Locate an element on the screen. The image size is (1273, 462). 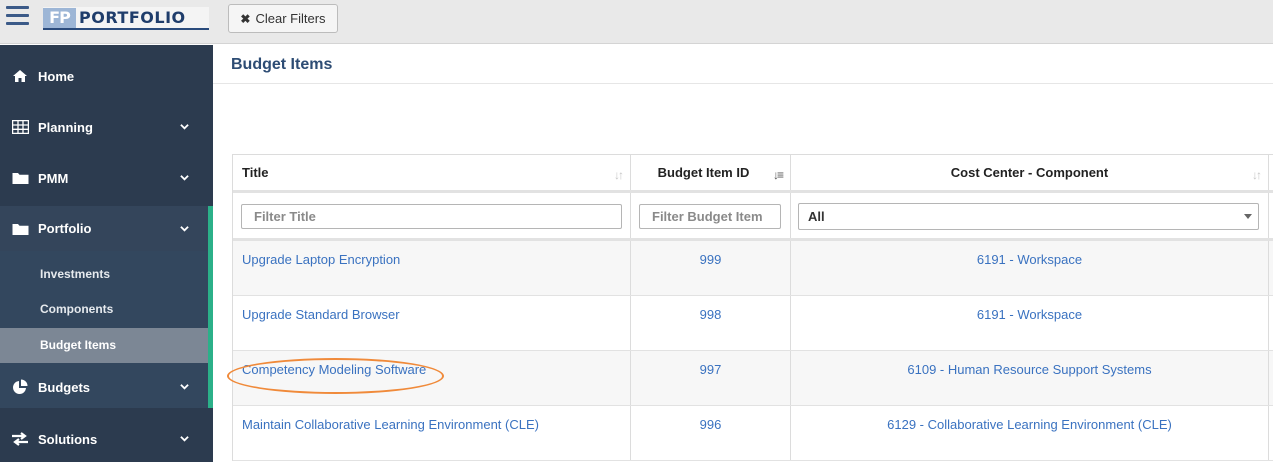
budget-item-id-link: 996 is located at coordinates (711, 424).